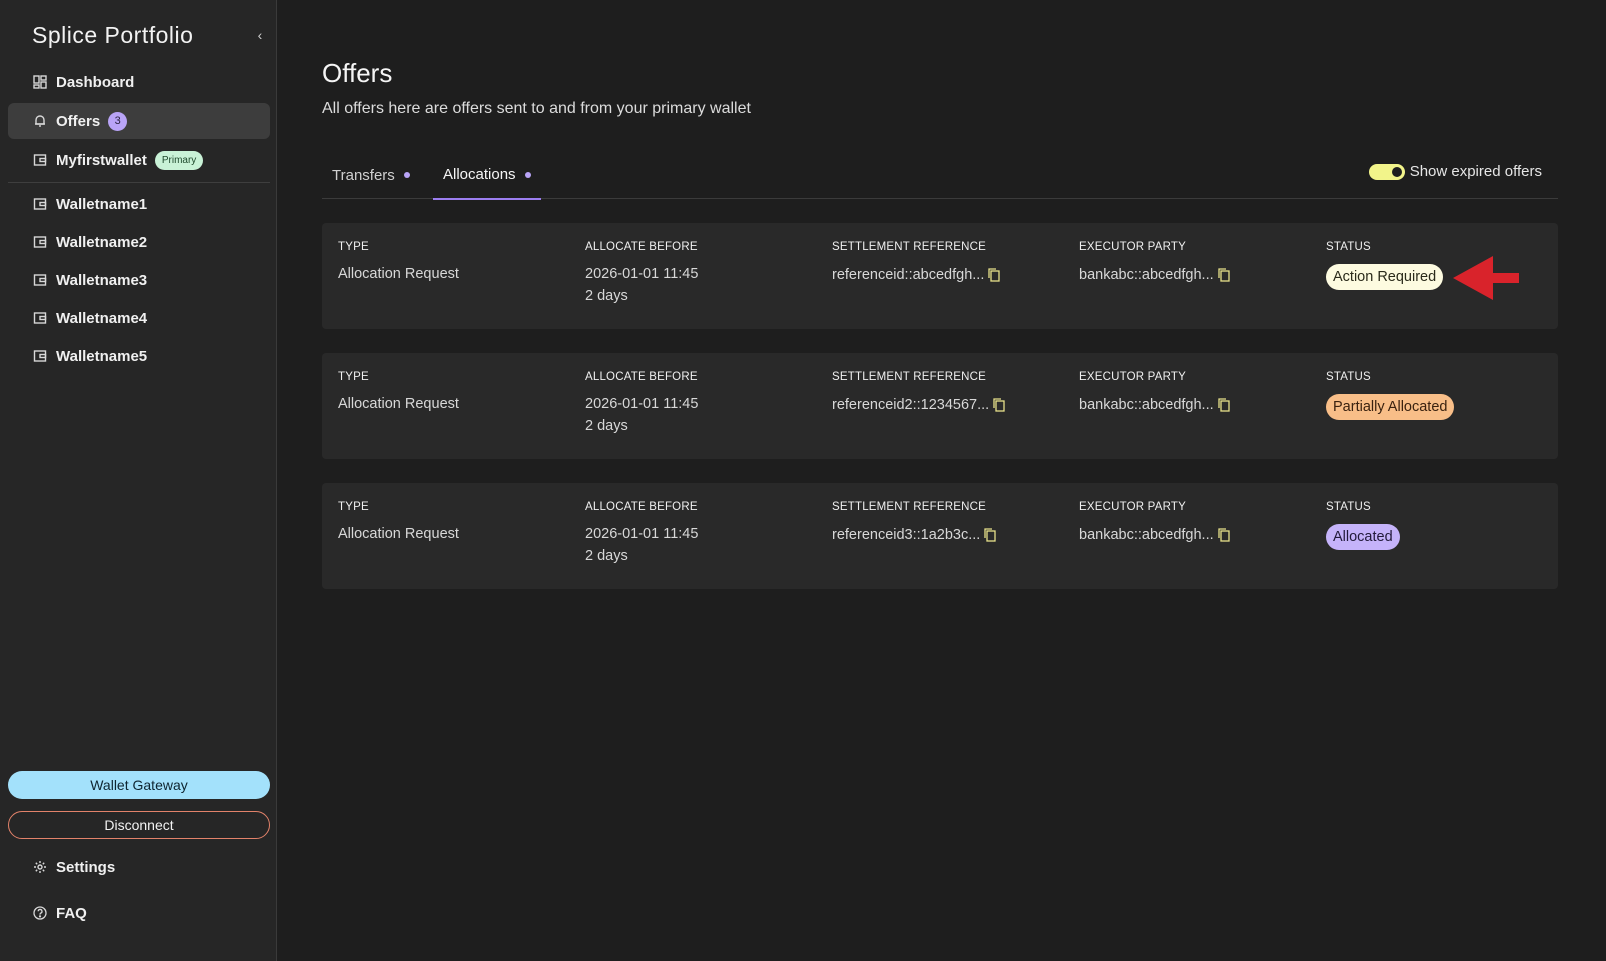 Image resolution: width=1606 pixels, height=961 pixels. I want to click on toggle-label: Show expired offers, so click(1475, 171).